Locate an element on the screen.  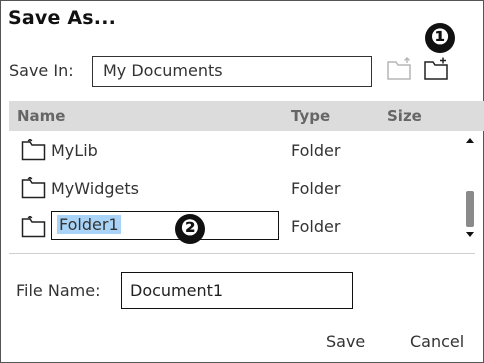
list-item-name: MyWidgets is located at coordinates (95, 188).